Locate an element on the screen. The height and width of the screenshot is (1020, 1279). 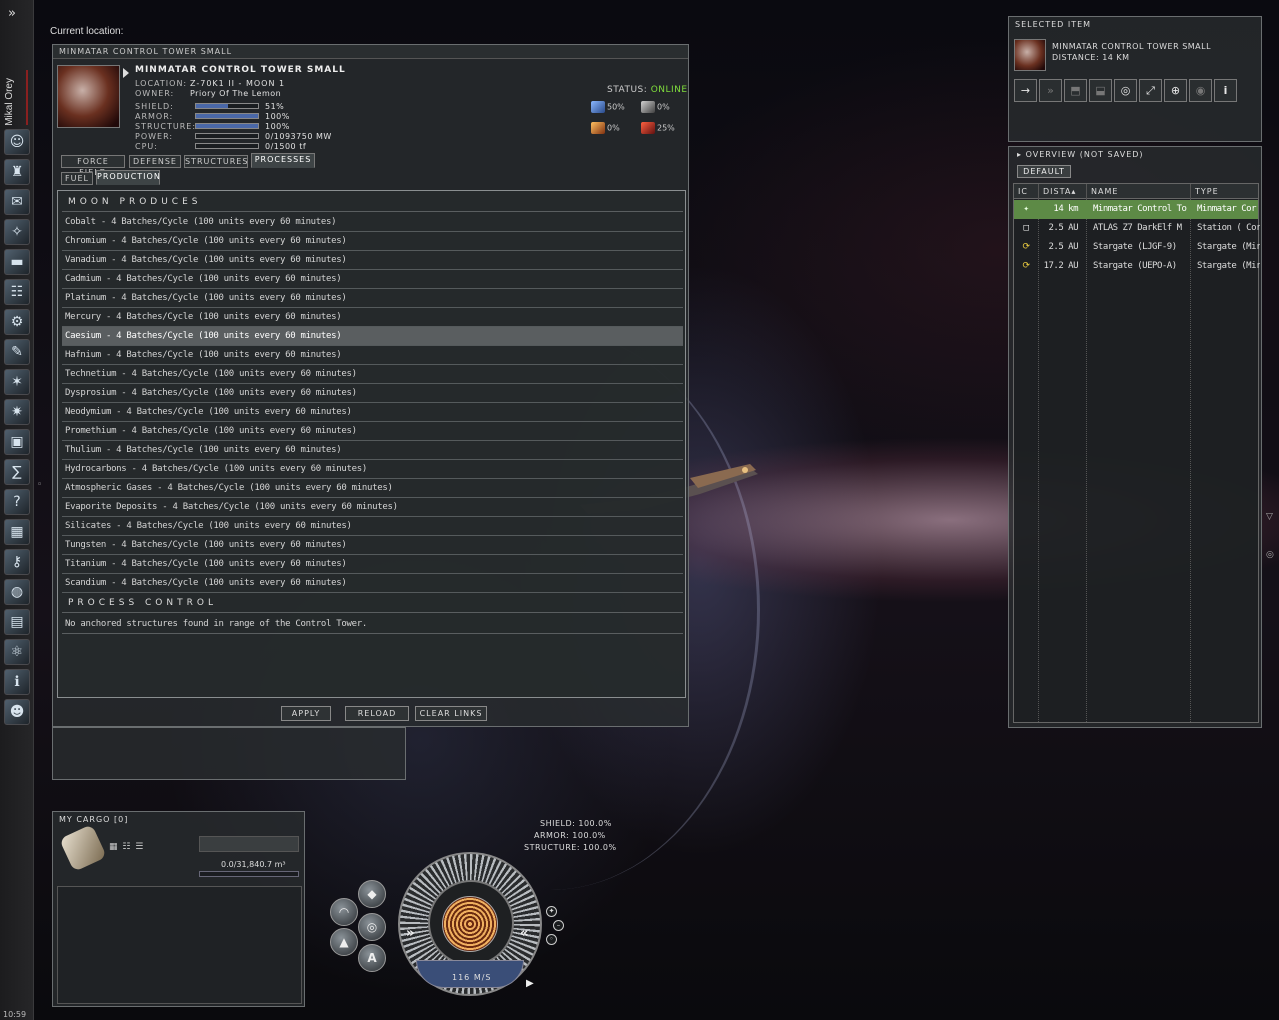
warp-to-icon: » is located at coordinates (1050, 90).